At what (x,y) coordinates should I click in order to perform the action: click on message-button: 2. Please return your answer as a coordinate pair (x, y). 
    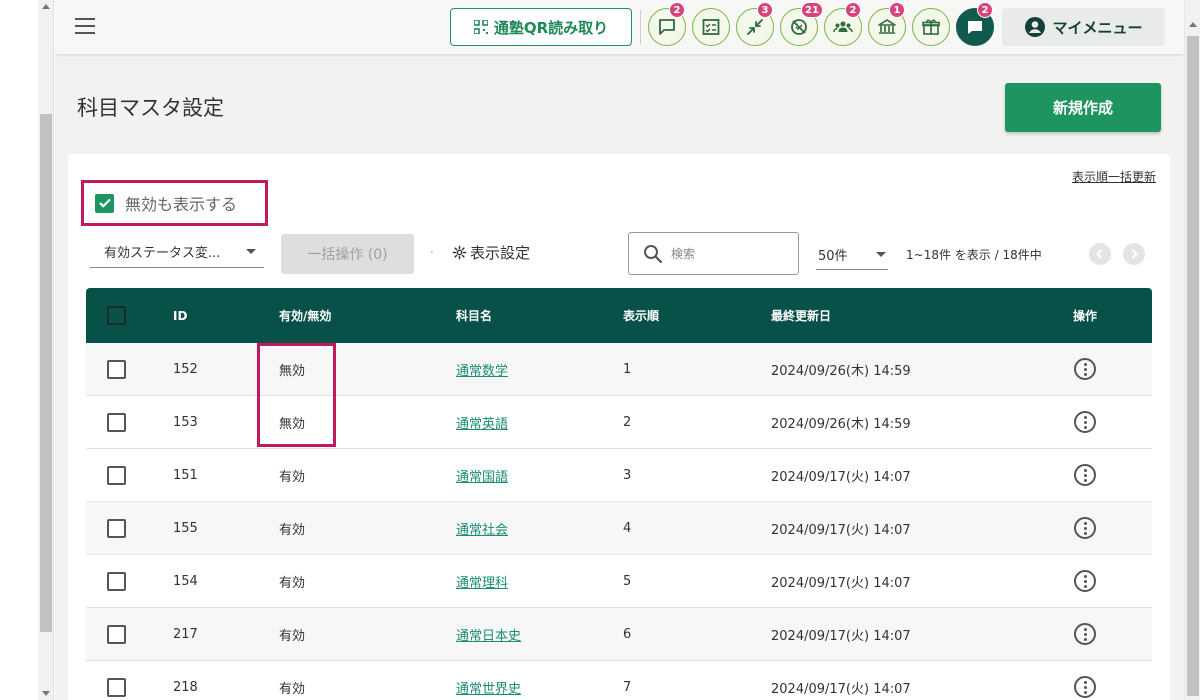
    Looking at the image, I should click on (975, 24).